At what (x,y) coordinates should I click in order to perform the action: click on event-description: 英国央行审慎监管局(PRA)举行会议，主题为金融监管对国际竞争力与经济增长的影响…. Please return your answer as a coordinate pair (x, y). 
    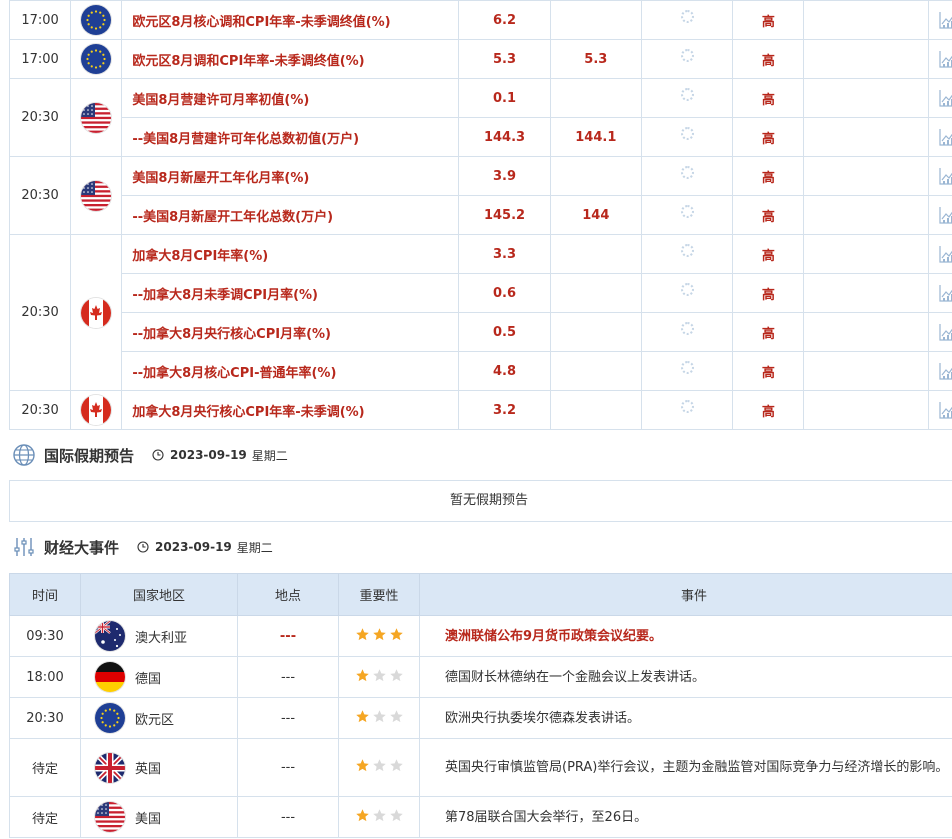
    Looking at the image, I should click on (685, 767).